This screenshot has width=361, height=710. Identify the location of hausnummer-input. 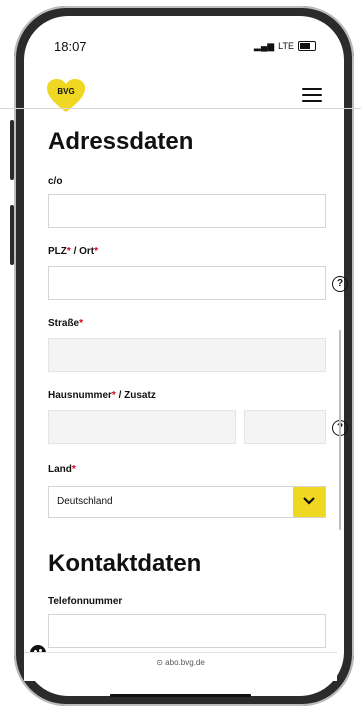
(142, 427).